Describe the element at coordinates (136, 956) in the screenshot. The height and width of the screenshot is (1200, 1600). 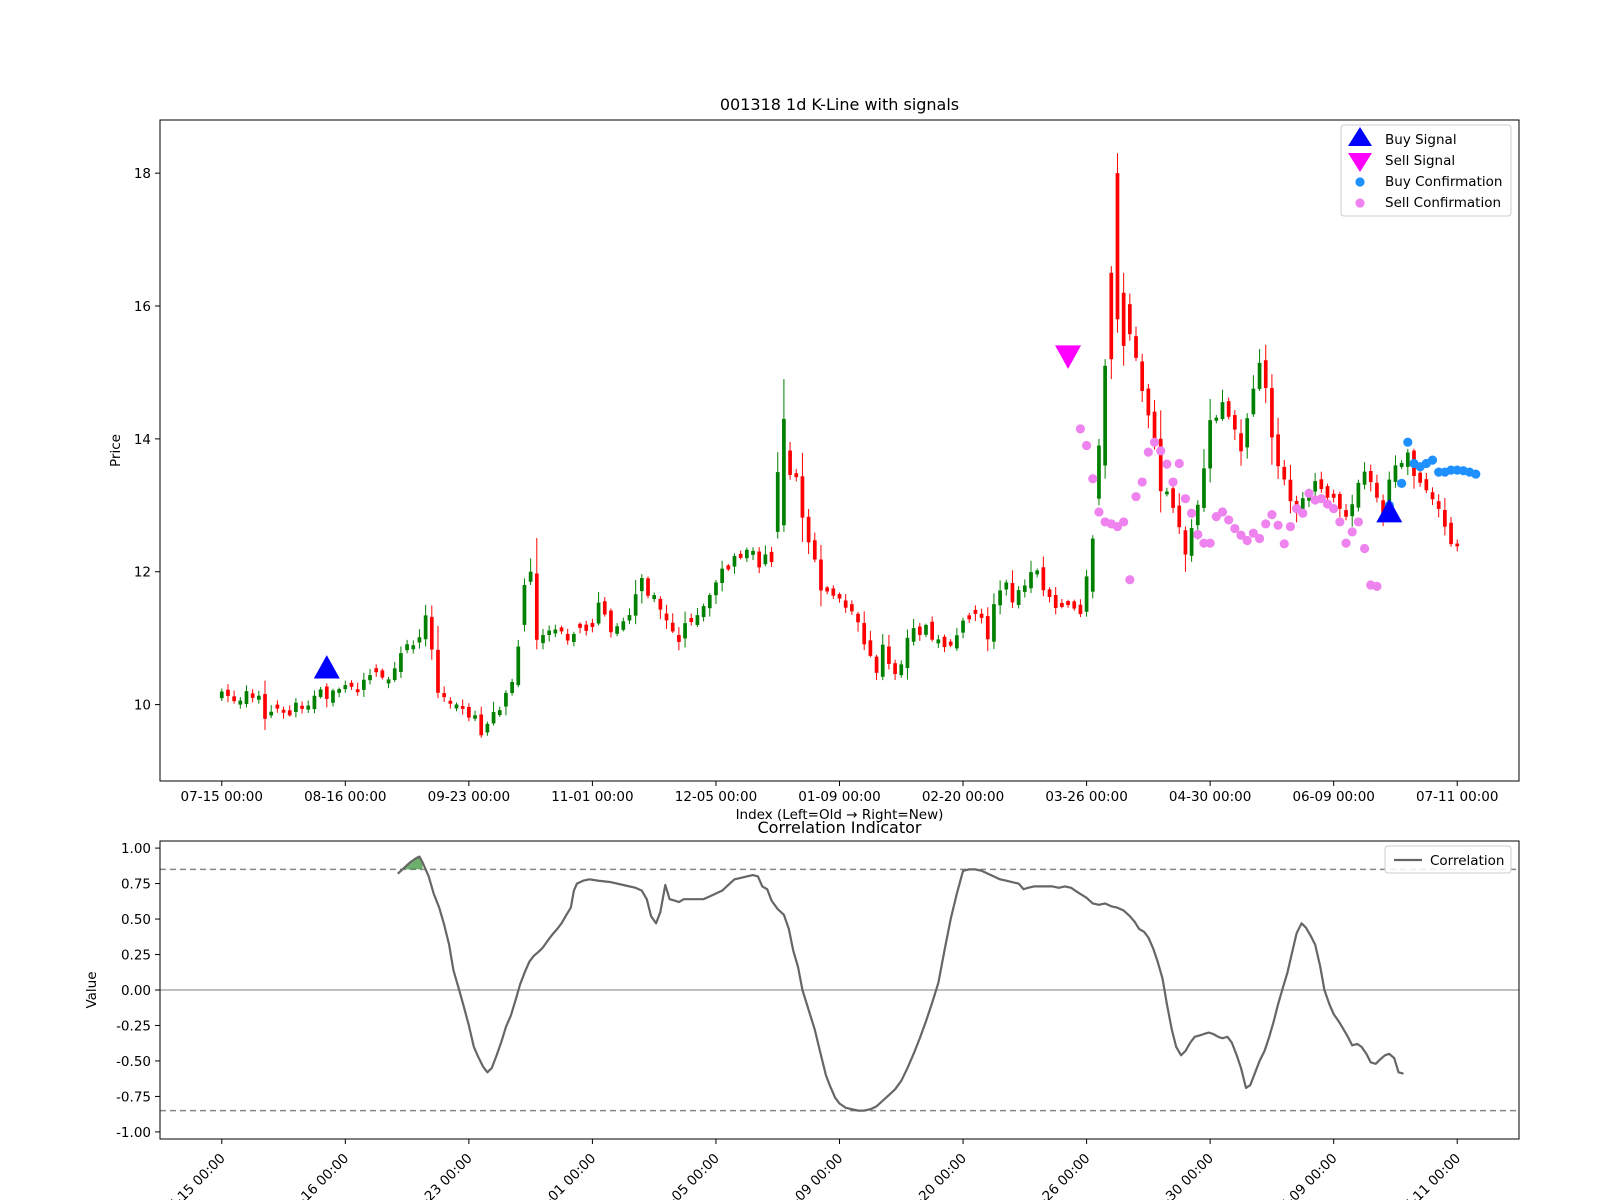
I see `y-tick-label: 0.25` at that location.